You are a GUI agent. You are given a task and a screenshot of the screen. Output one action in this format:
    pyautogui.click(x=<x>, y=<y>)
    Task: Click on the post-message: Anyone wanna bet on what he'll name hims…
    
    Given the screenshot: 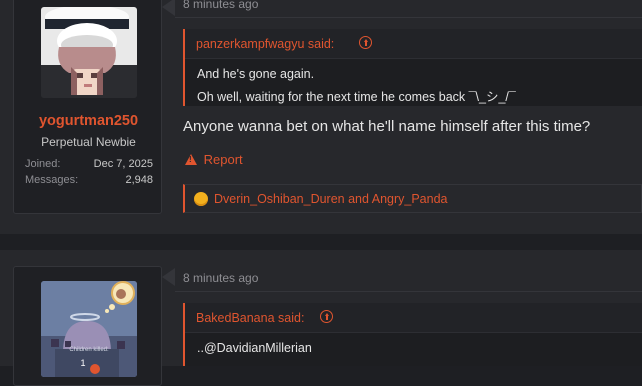 What is the action you would take?
    pyautogui.click(x=387, y=126)
    